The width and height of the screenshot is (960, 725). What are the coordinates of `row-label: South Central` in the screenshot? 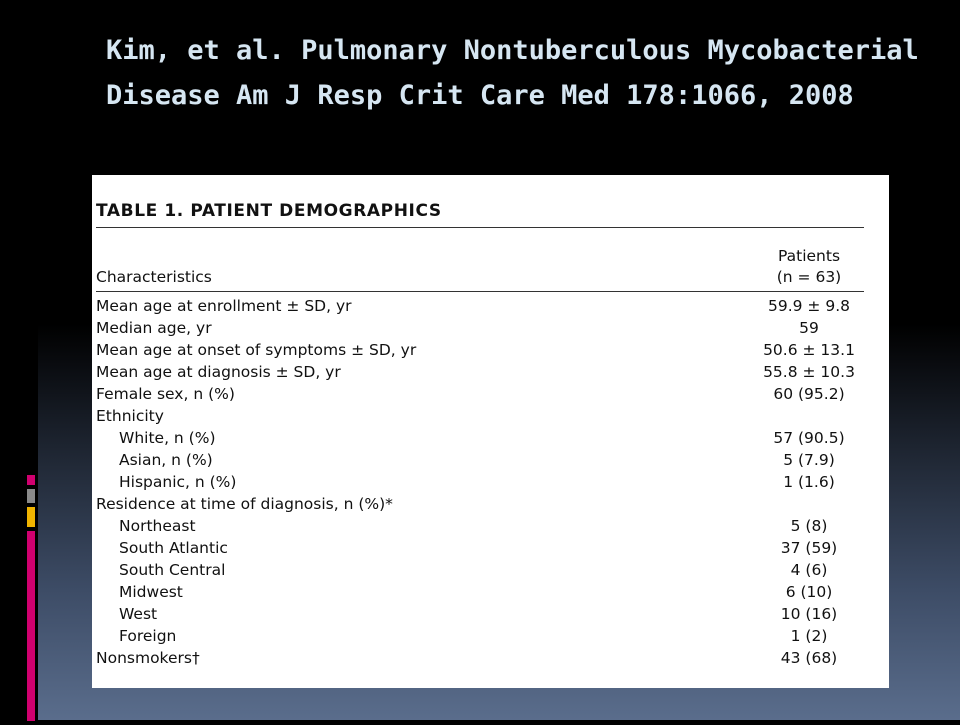 It's located at (172, 570).